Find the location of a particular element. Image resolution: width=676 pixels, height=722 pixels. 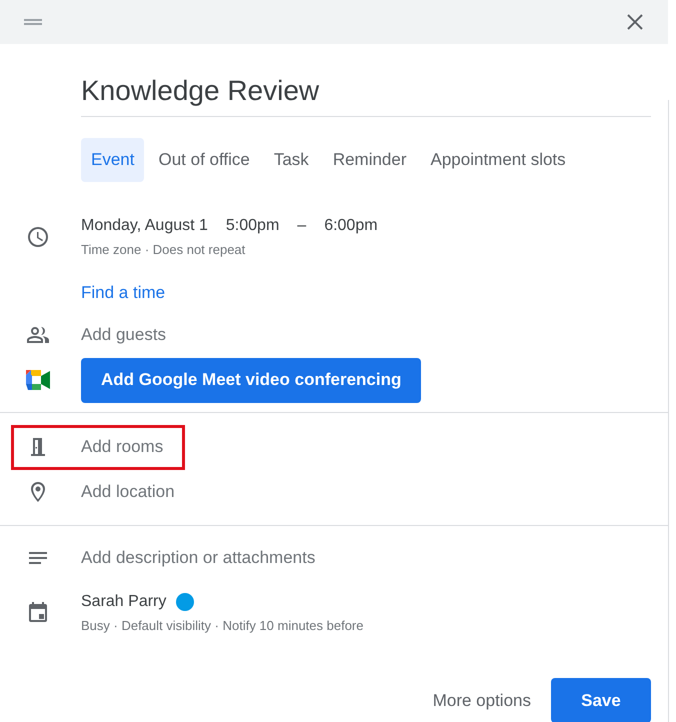

drag-handle-icon is located at coordinates (33, 22).